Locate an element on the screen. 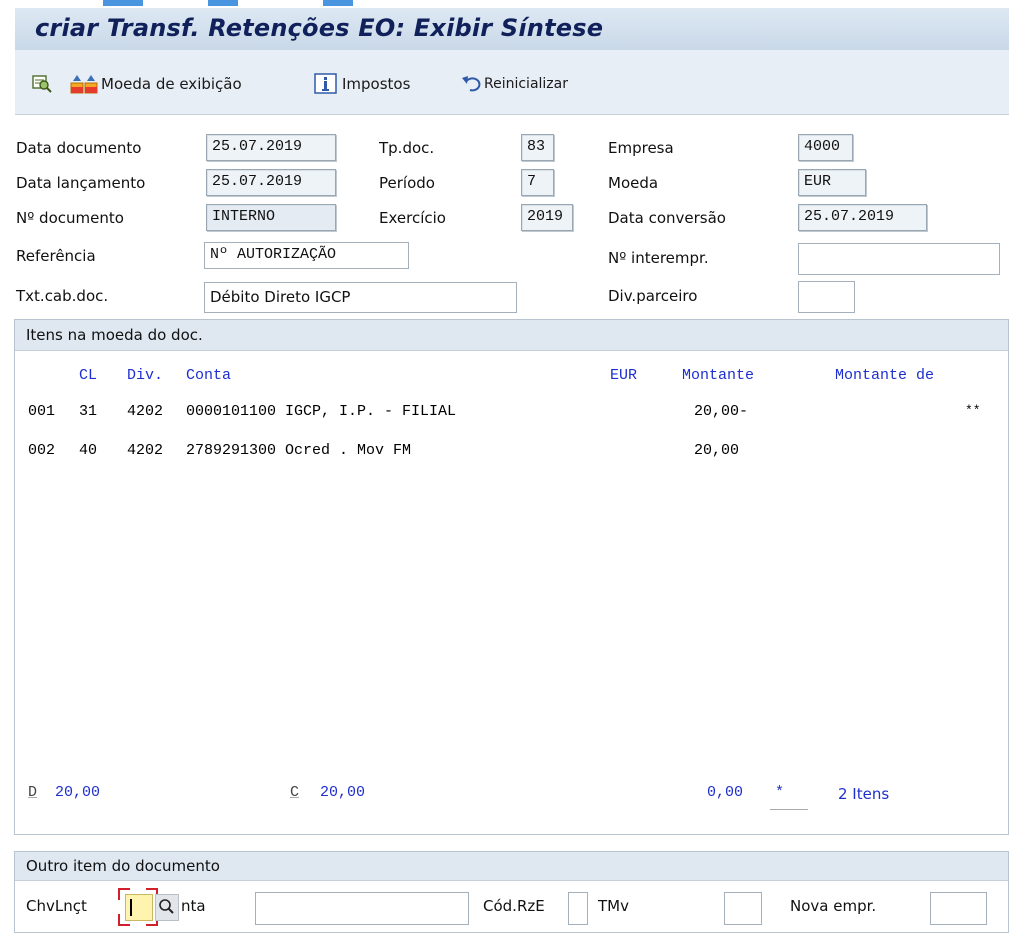 The width and height of the screenshot is (1009, 940). special-gl-label: Cód.RzE is located at coordinates (514, 906).